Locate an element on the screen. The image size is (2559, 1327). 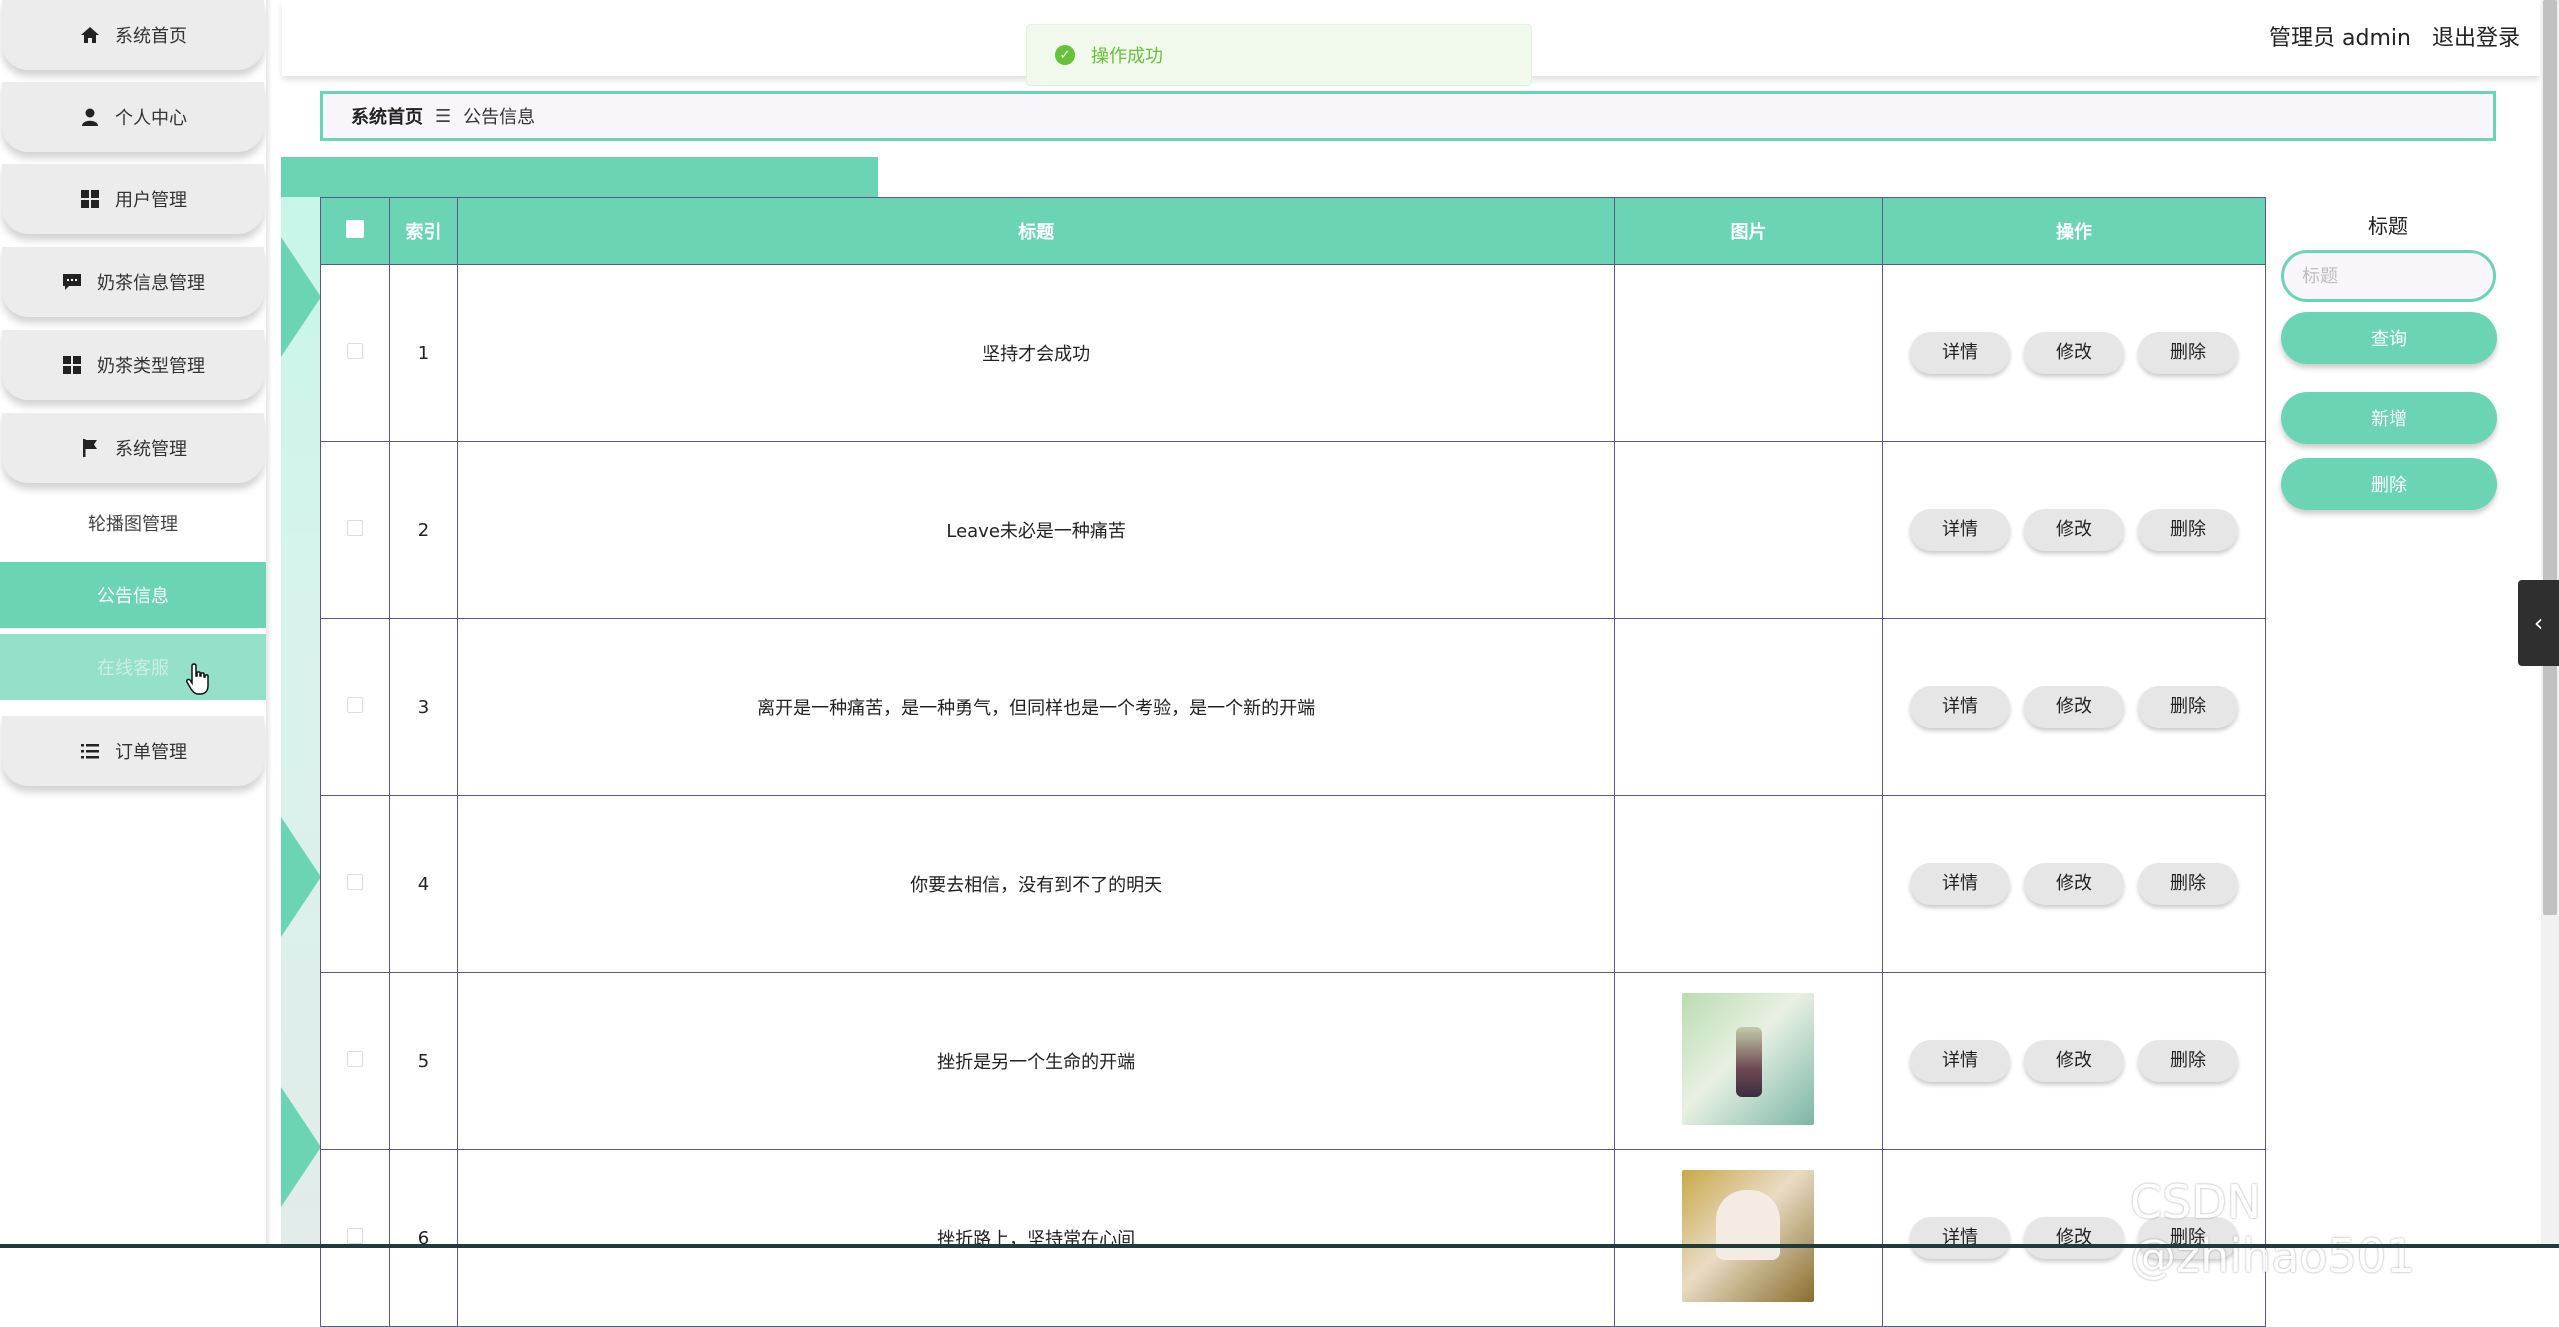
sidebar-item-personal-center: 个人中心 is located at coordinates (133, 117).